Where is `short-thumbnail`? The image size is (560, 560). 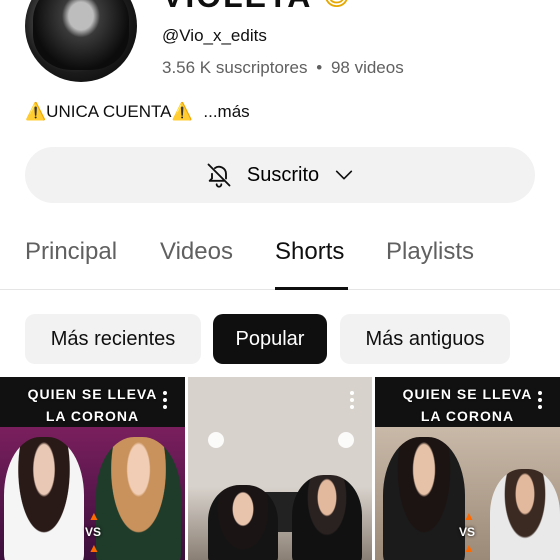
short-thumbnail is located at coordinates (280, 468).